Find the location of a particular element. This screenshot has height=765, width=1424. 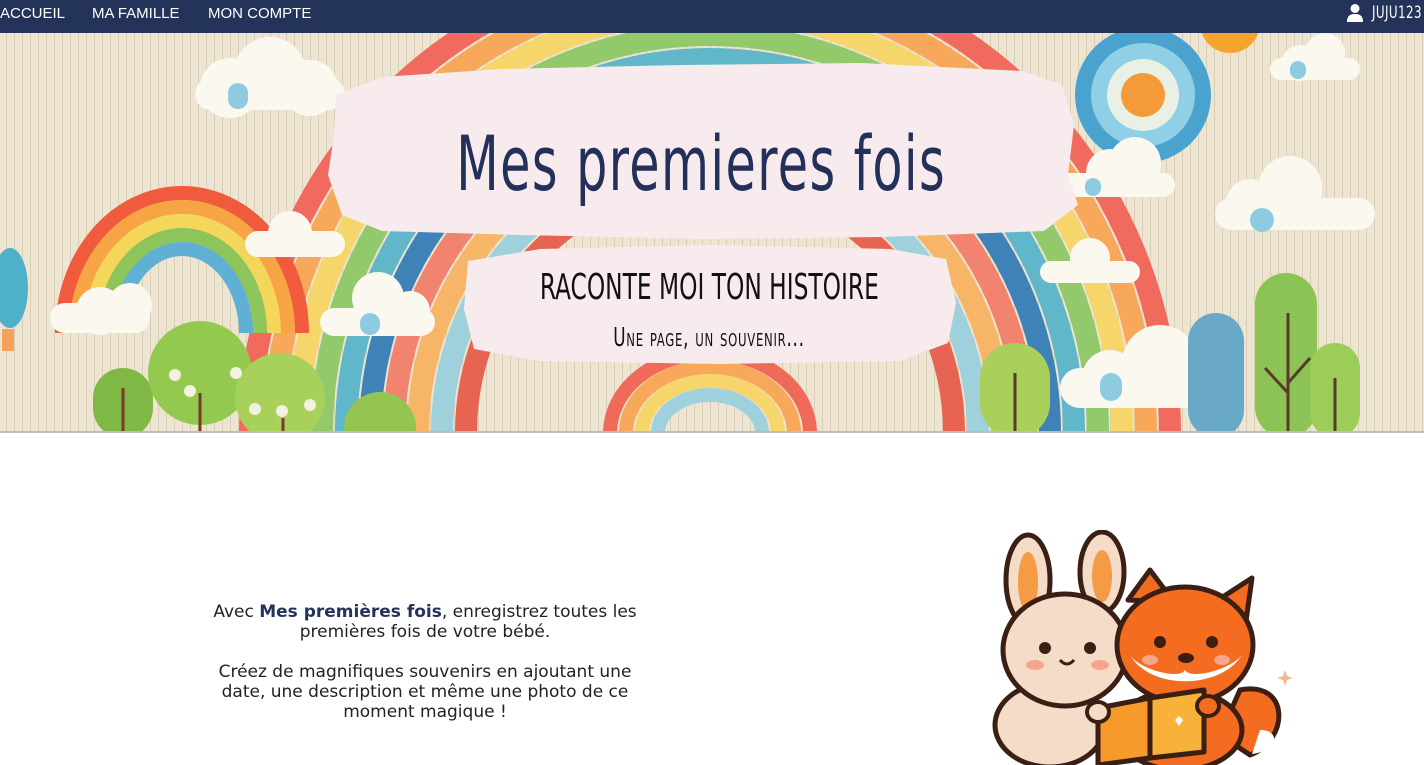

title-banner: Mes premieres fois is located at coordinates (701, 148).